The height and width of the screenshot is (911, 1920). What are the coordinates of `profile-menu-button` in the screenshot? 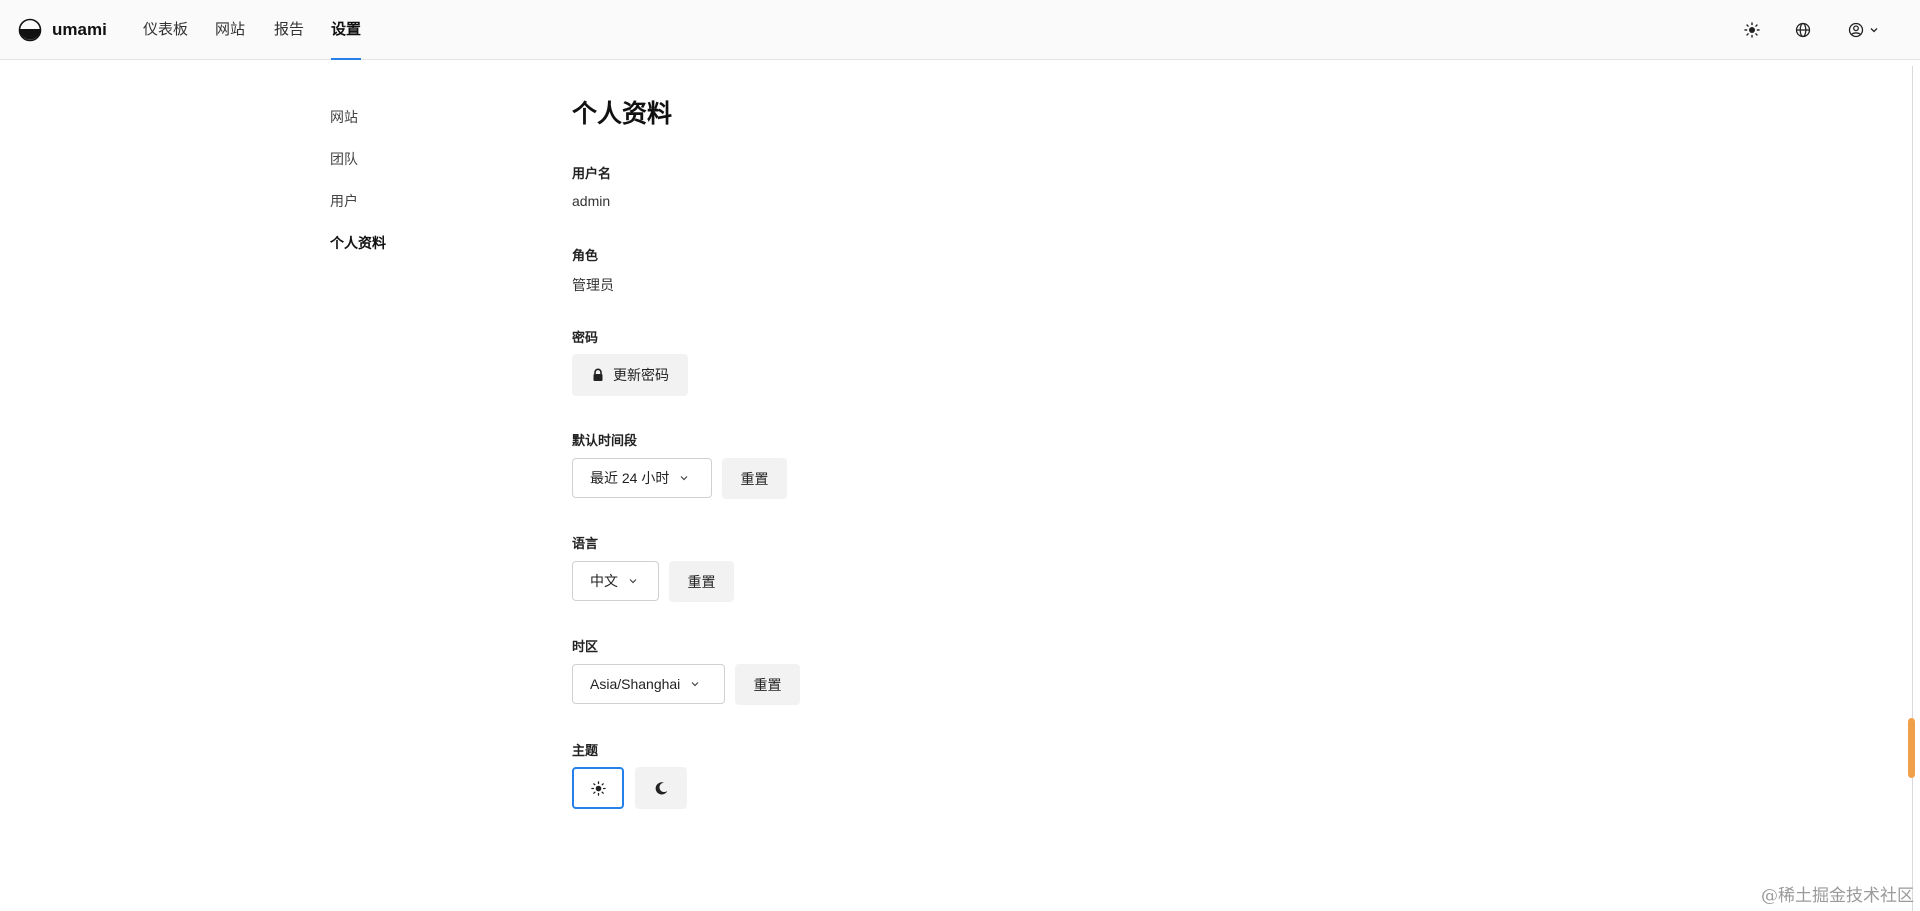 It's located at (1863, 30).